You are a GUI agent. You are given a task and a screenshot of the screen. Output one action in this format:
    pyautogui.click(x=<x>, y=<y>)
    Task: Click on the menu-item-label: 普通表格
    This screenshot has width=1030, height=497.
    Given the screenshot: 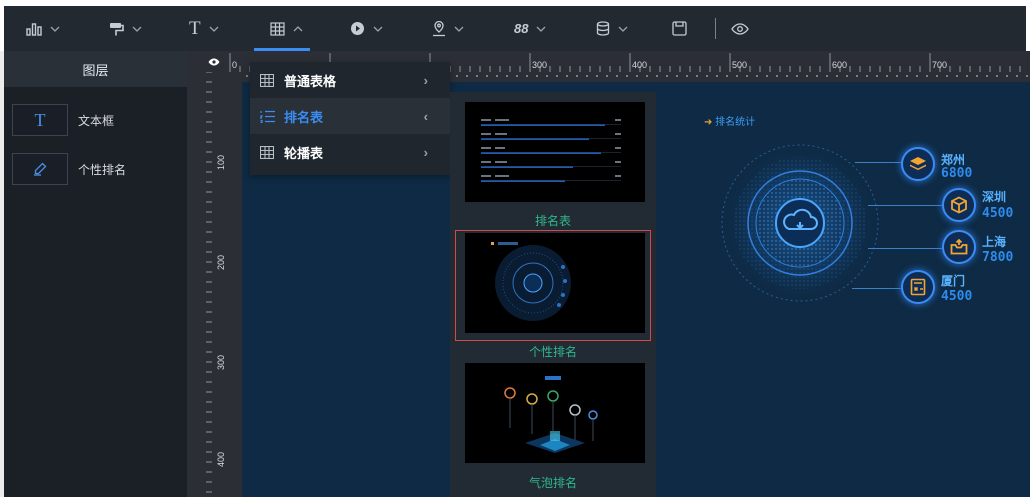 What is the action you would take?
    pyautogui.click(x=310, y=81)
    